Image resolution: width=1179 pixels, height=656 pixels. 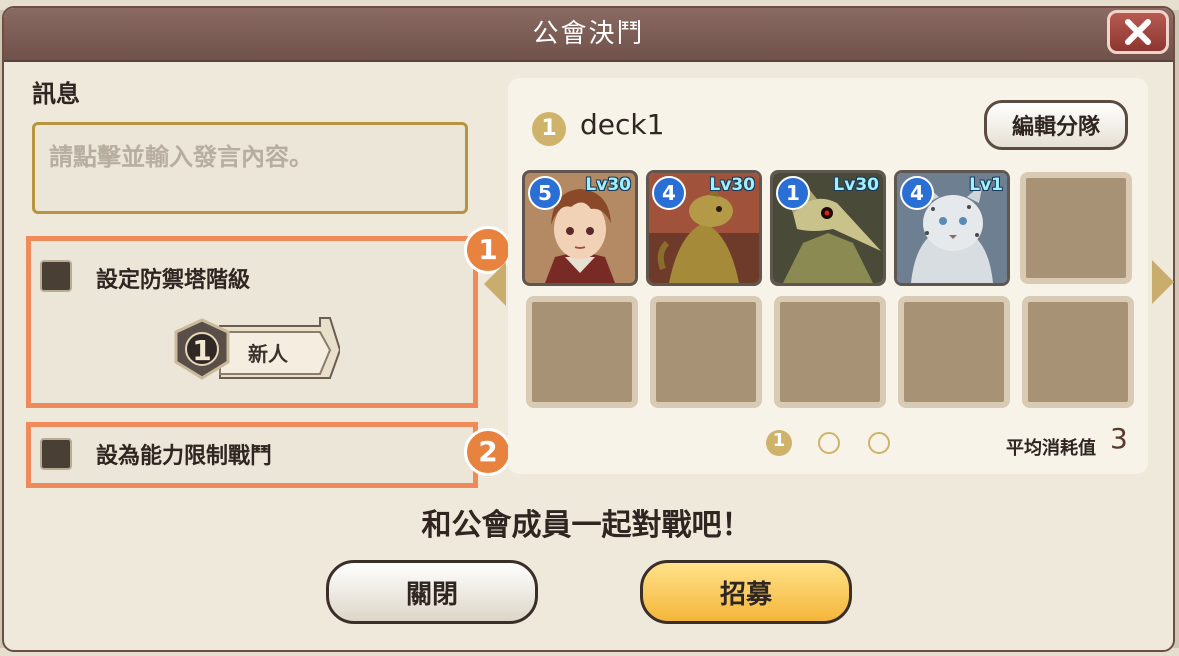 What do you see at coordinates (201, 350) in the screenshot?
I see `rank-number: 1` at bounding box center [201, 350].